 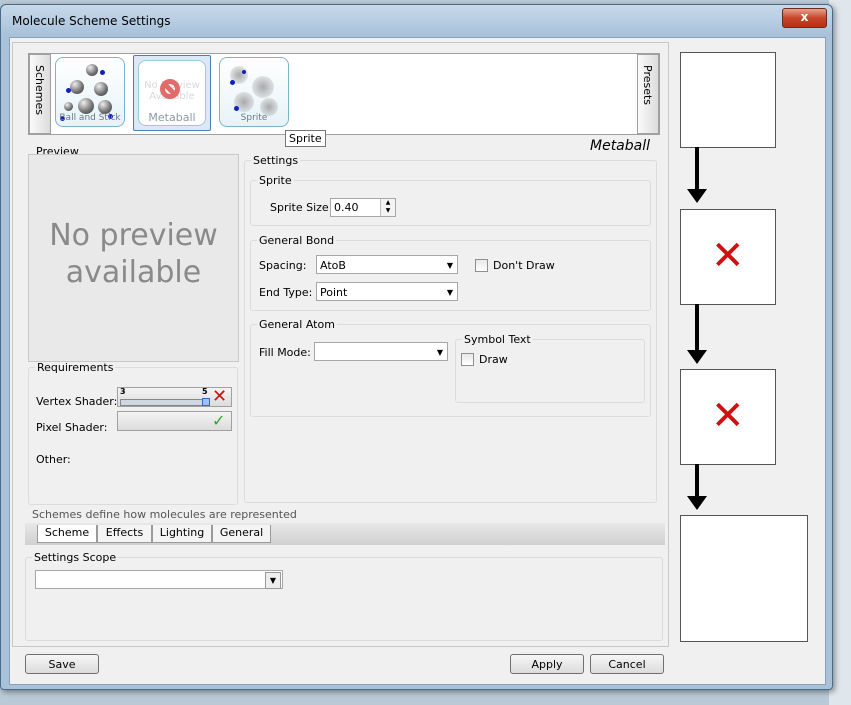 What do you see at coordinates (333, 265) in the screenshot?
I see `spacing-value: AtoB` at bounding box center [333, 265].